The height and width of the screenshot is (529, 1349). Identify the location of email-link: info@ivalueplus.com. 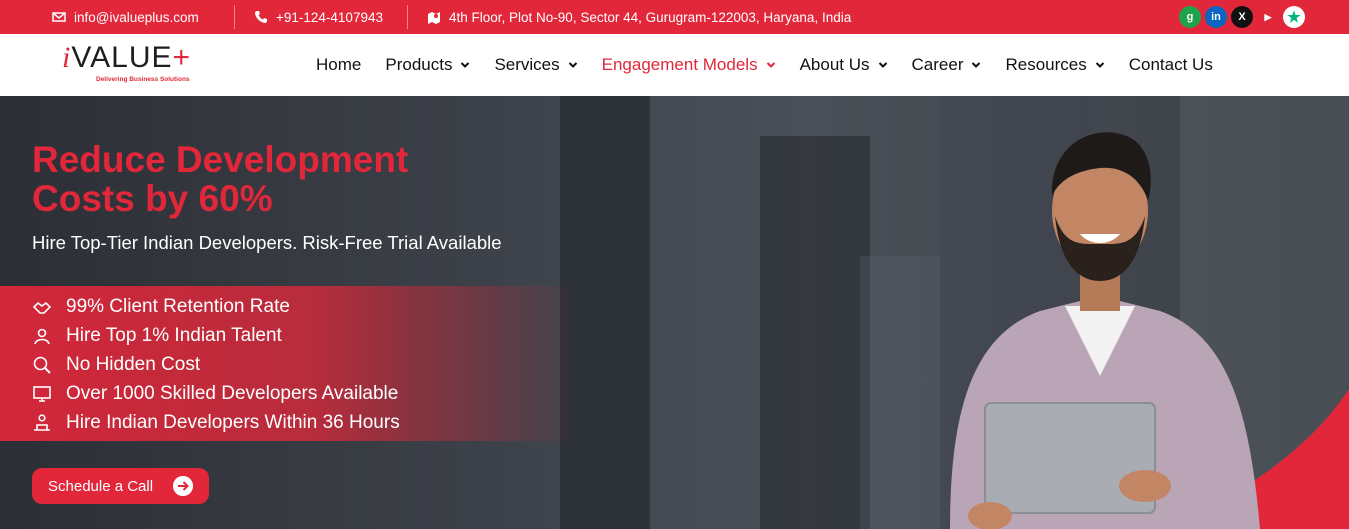
(125, 17).